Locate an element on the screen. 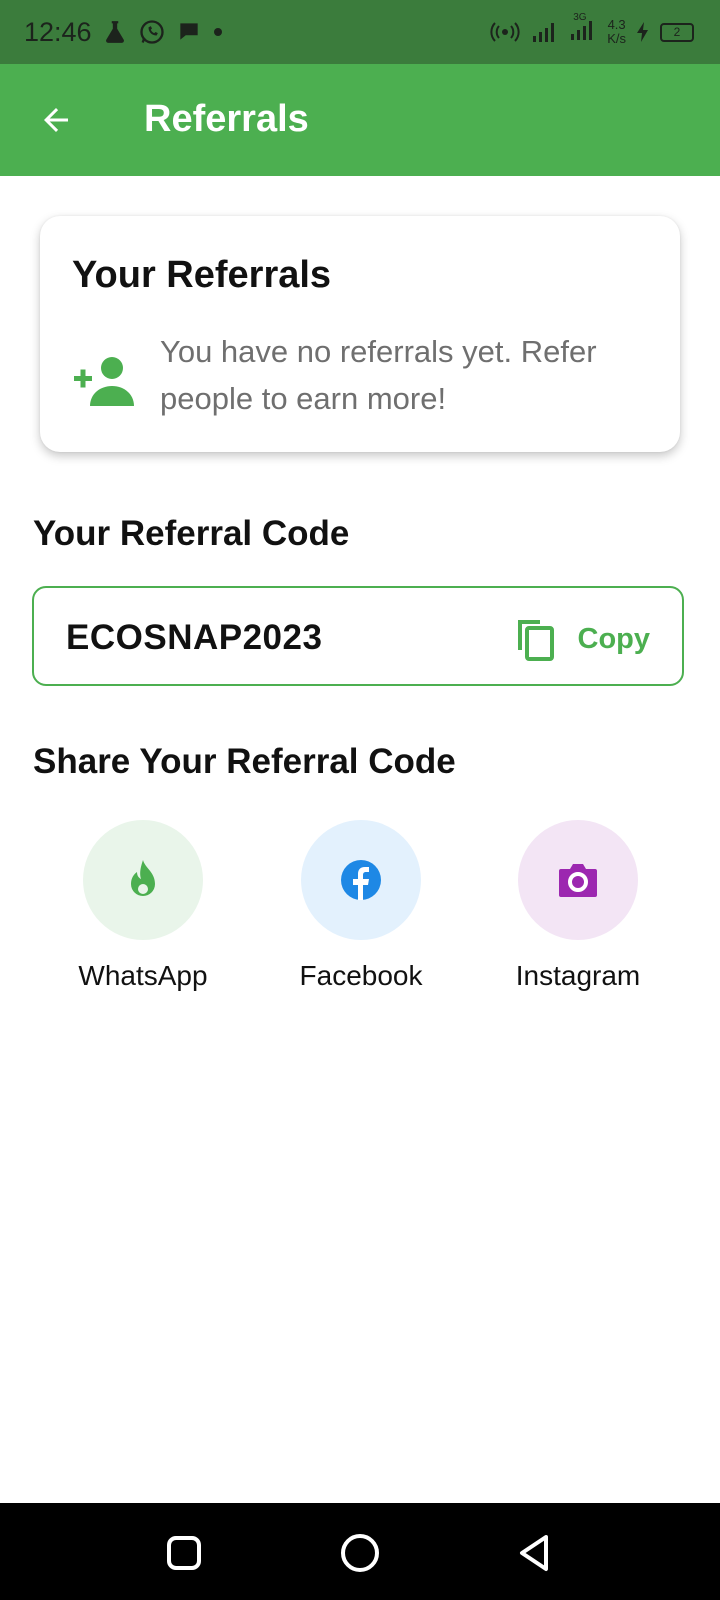 This screenshot has width=720, height=1600. back-nav-button is located at coordinates (536, 1553).